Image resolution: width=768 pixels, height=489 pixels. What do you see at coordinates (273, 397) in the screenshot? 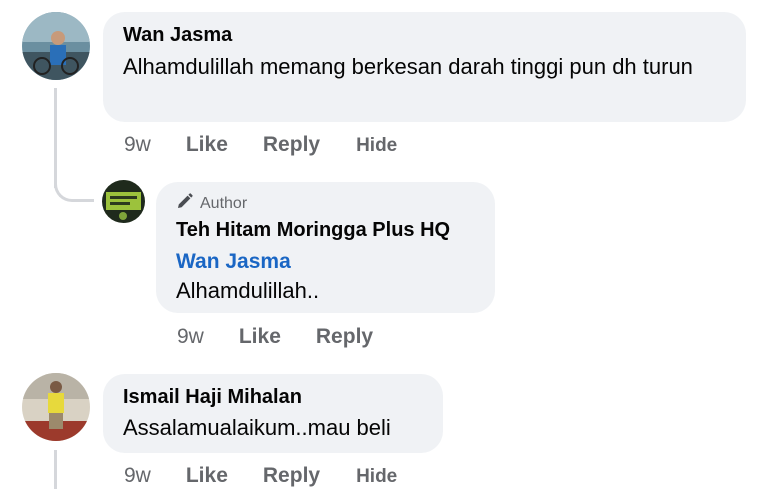
I see `comment-author: Ismail Haji Mihalan` at bounding box center [273, 397].